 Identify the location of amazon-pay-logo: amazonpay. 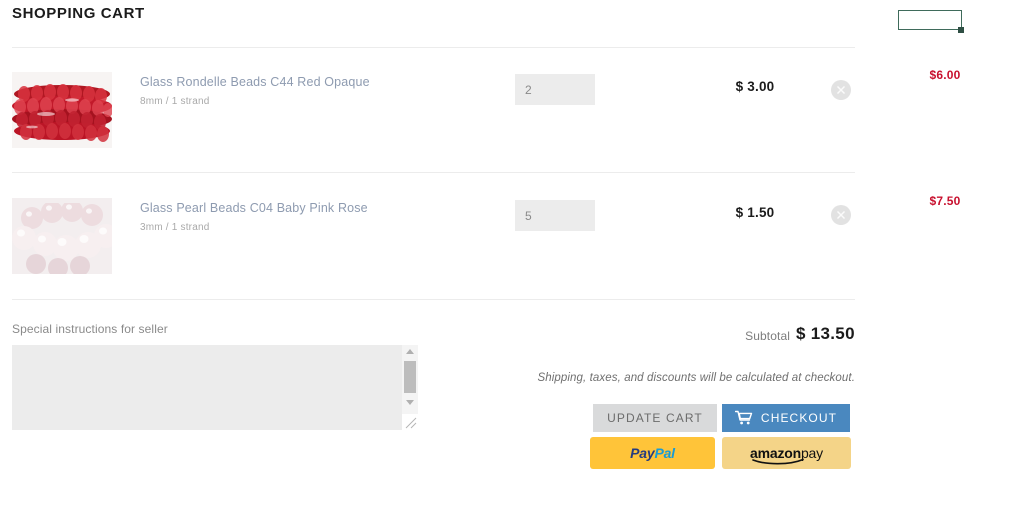
(786, 455).